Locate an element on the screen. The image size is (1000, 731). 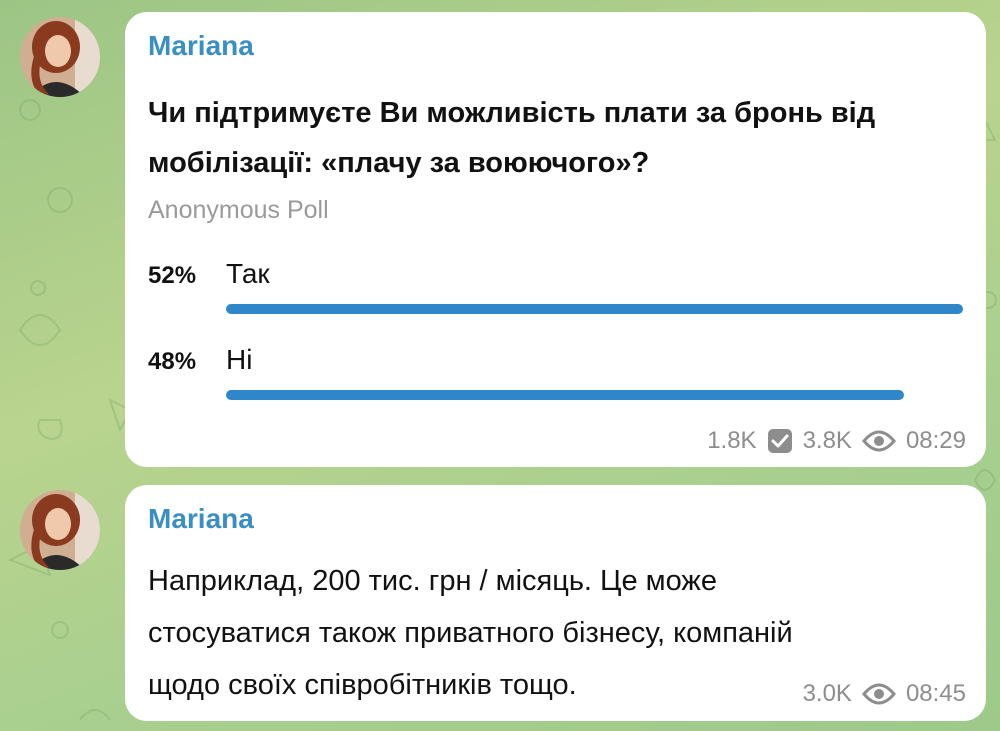
message-meta: 1.8K 3.8K 08:29 is located at coordinates (836, 441).